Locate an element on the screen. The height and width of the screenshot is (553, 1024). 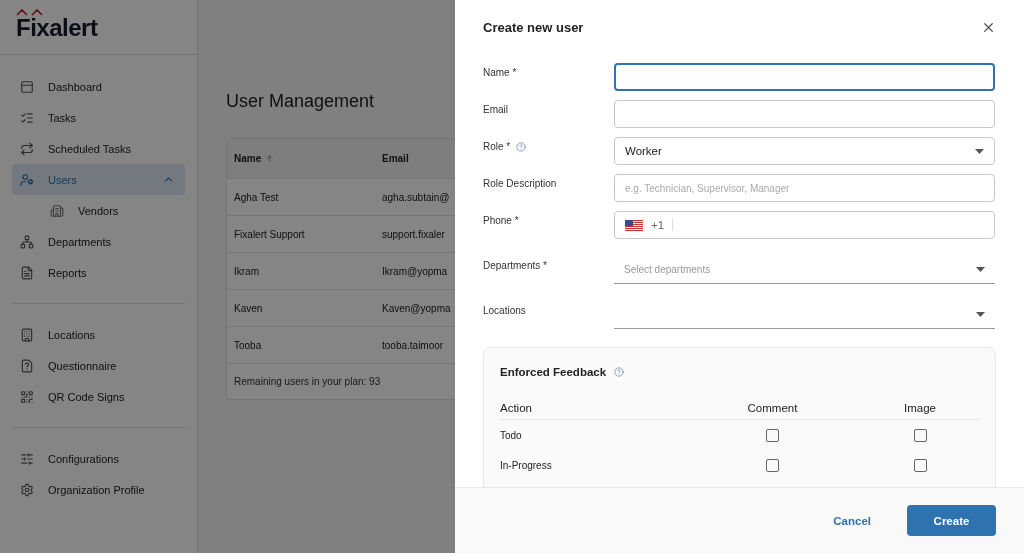
nav-item: Dashboard is located at coordinates (98, 86).